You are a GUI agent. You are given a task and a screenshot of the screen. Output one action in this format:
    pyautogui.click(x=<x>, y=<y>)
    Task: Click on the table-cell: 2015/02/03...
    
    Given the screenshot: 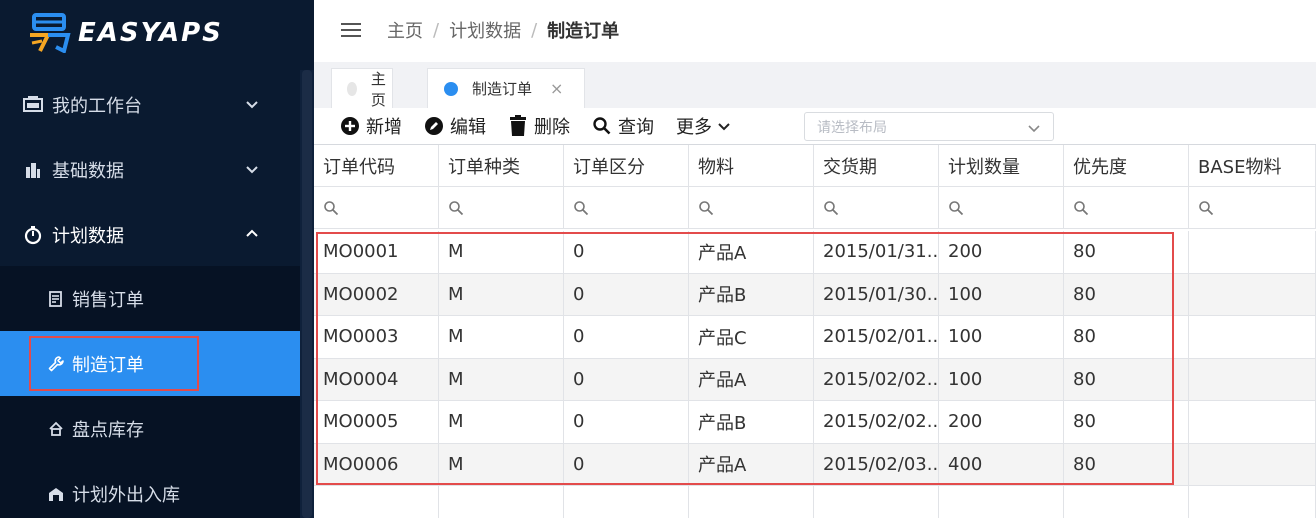 What is the action you would take?
    pyautogui.click(x=876, y=464)
    